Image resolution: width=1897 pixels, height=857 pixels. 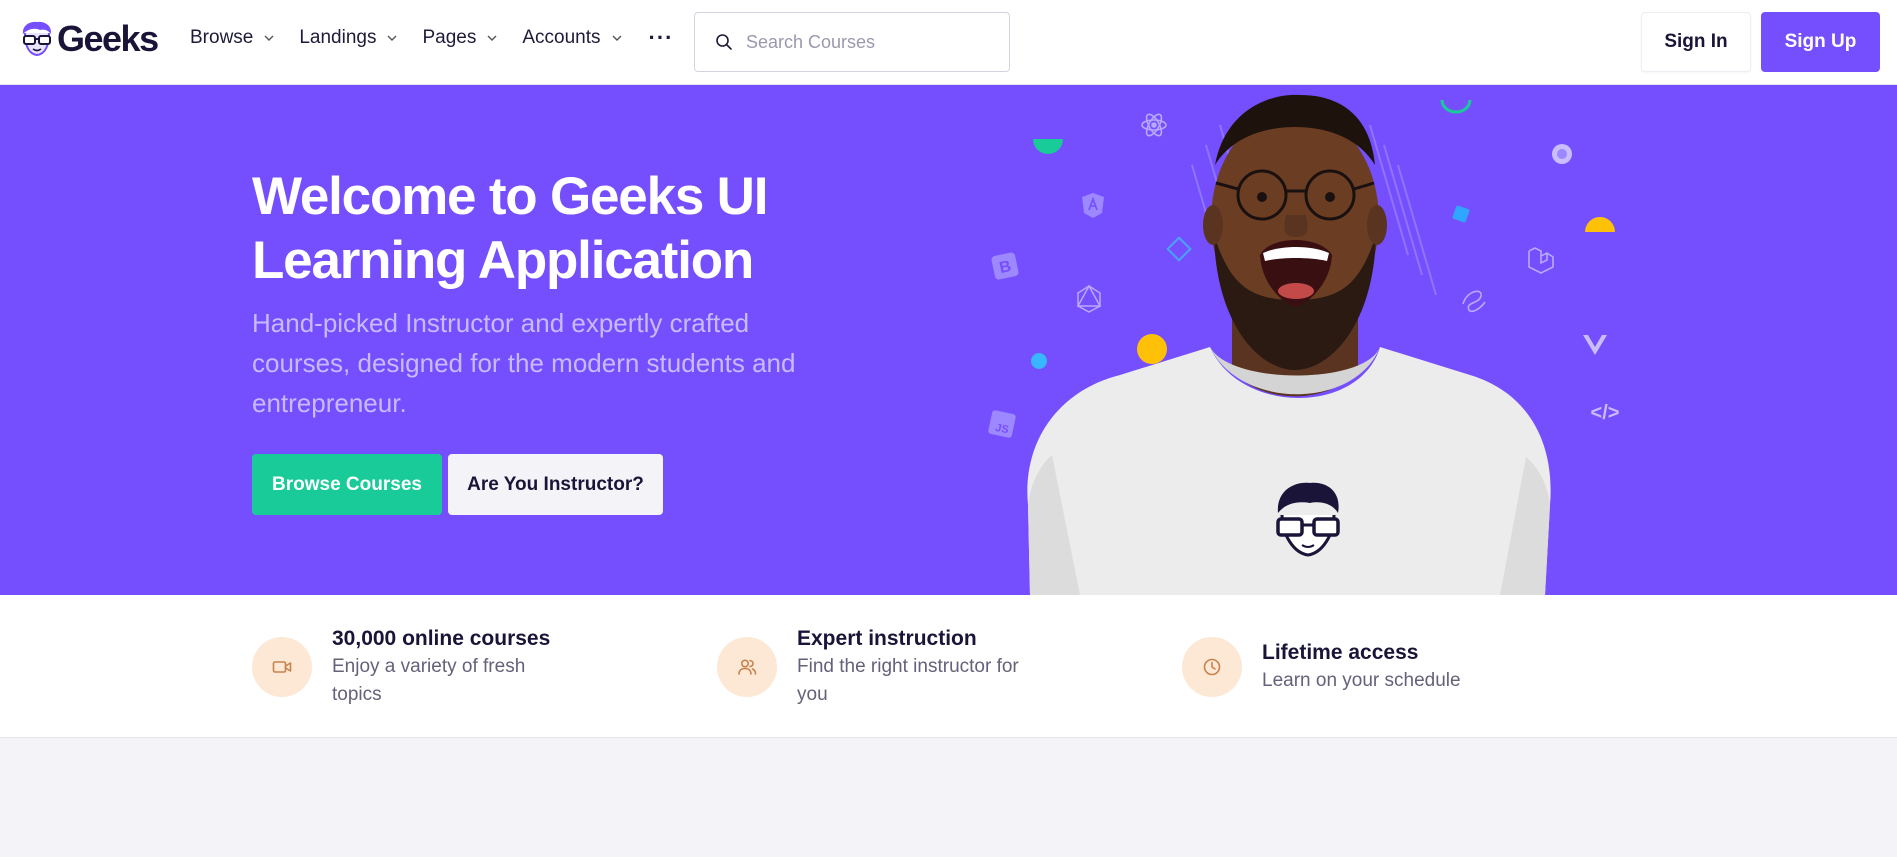 What do you see at coordinates (1461, 214) in the screenshot?
I see `cyan-square-shape` at bounding box center [1461, 214].